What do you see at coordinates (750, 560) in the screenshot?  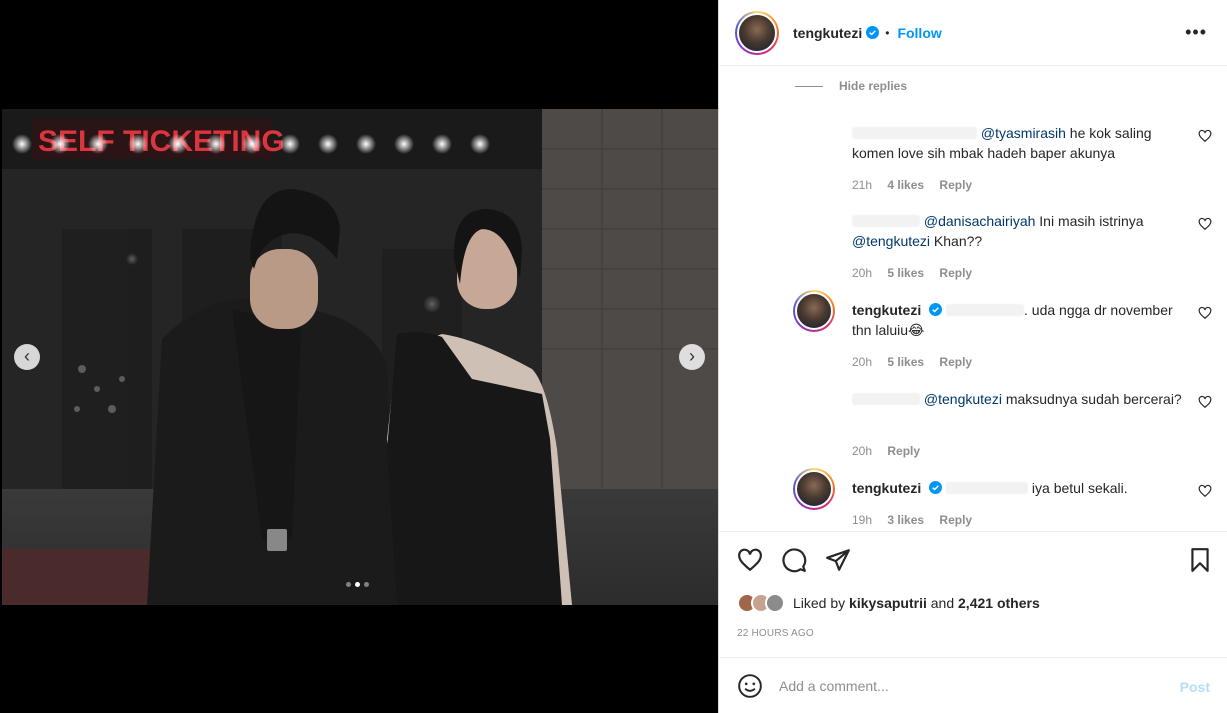 I see `like-heart-icon` at bounding box center [750, 560].